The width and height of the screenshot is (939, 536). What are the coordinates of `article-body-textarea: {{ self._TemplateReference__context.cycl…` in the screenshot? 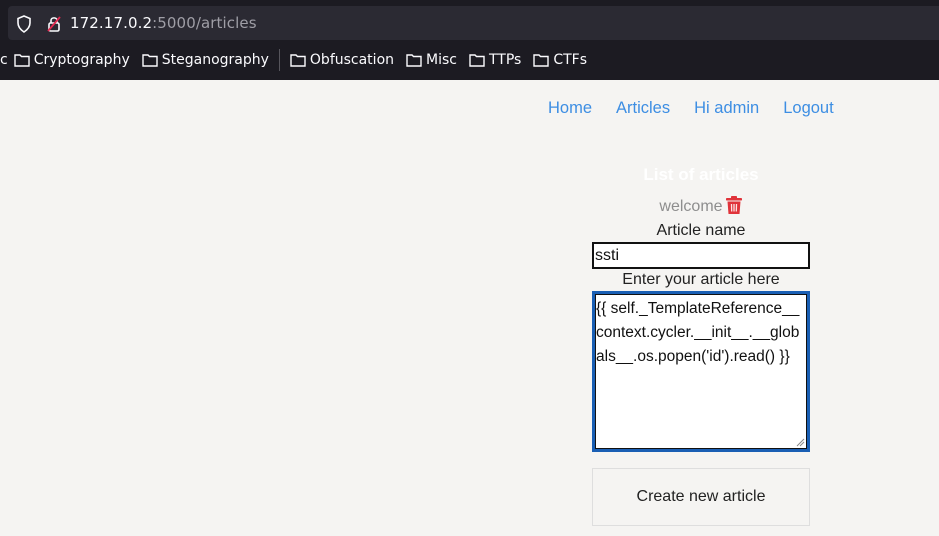 It's located at (701, 371).